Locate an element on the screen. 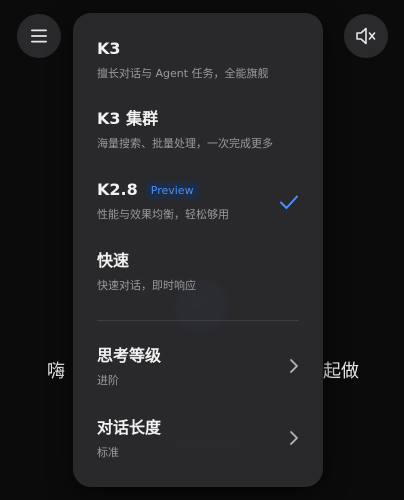 The height and width of the screenshot is (500, 404). setting-value: 标准 is located at coordinates (108, 452).